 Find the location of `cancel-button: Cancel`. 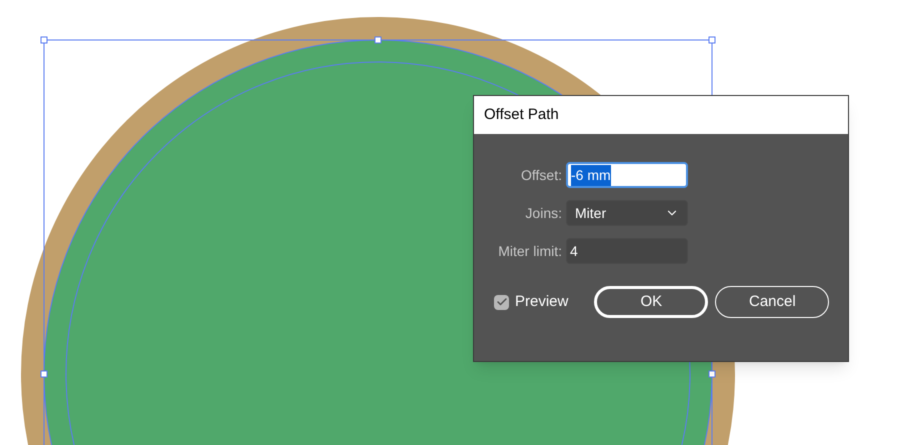

cancel-button: Cancel is located at coordinates (772, 302).